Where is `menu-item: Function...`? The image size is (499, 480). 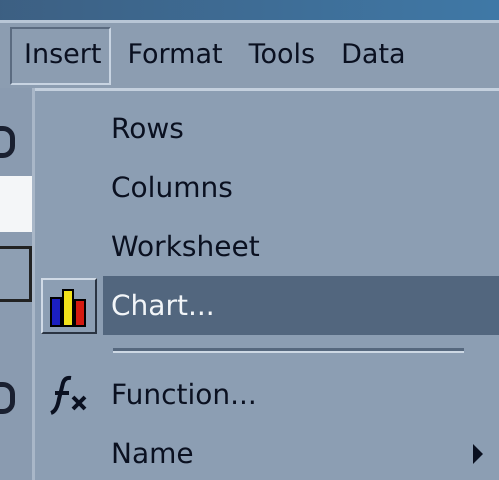 menu-item: Function... is located at coordinates (301, 394).